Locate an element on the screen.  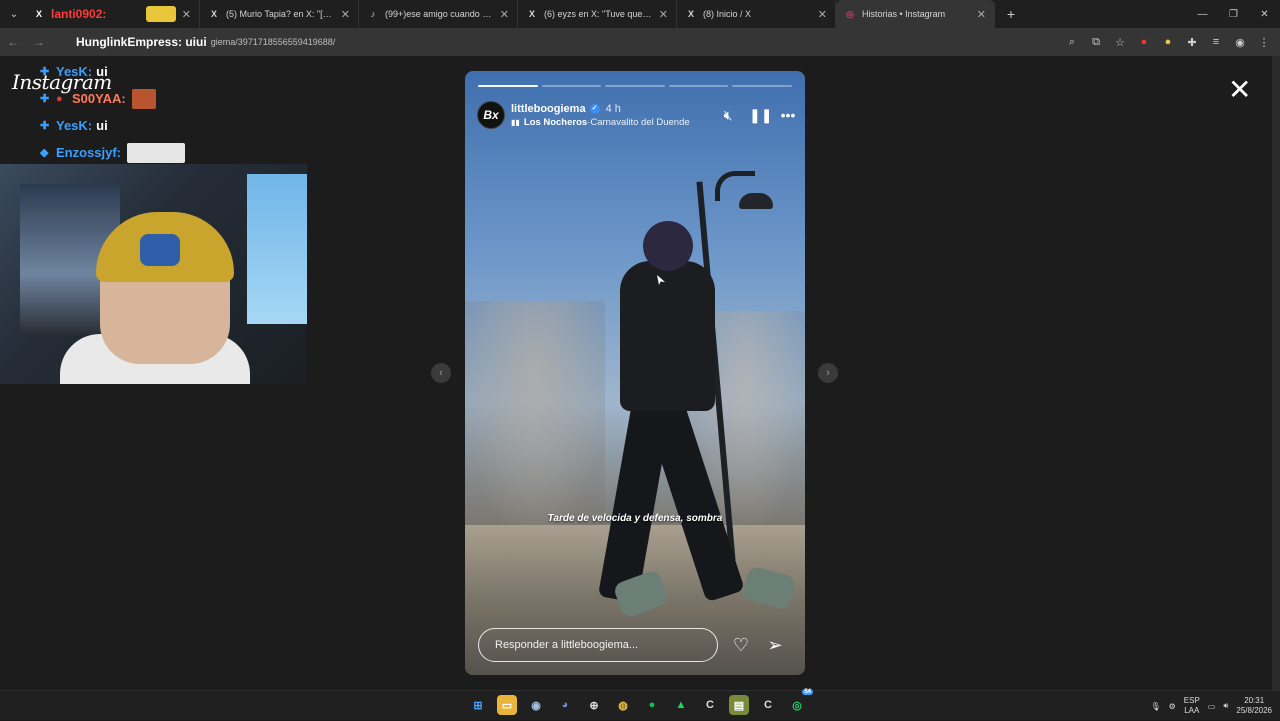
profile-avatar-icon: ◉ is located at coordinates (1240, 42).